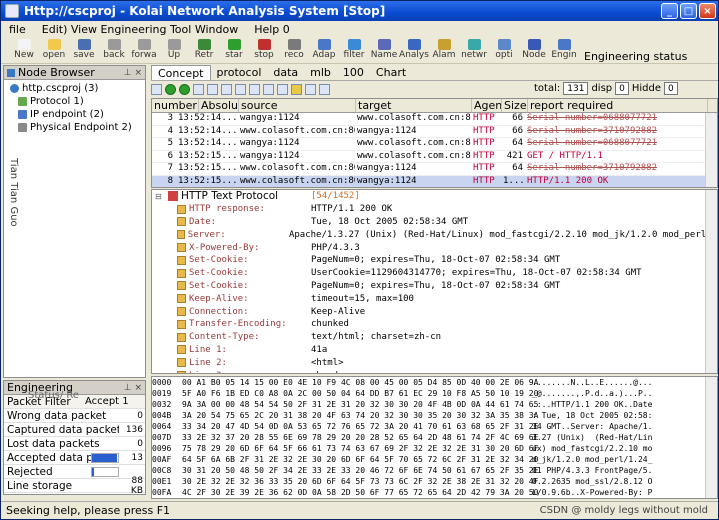  I want to click on hex-scrollbar, so click(711, 437).